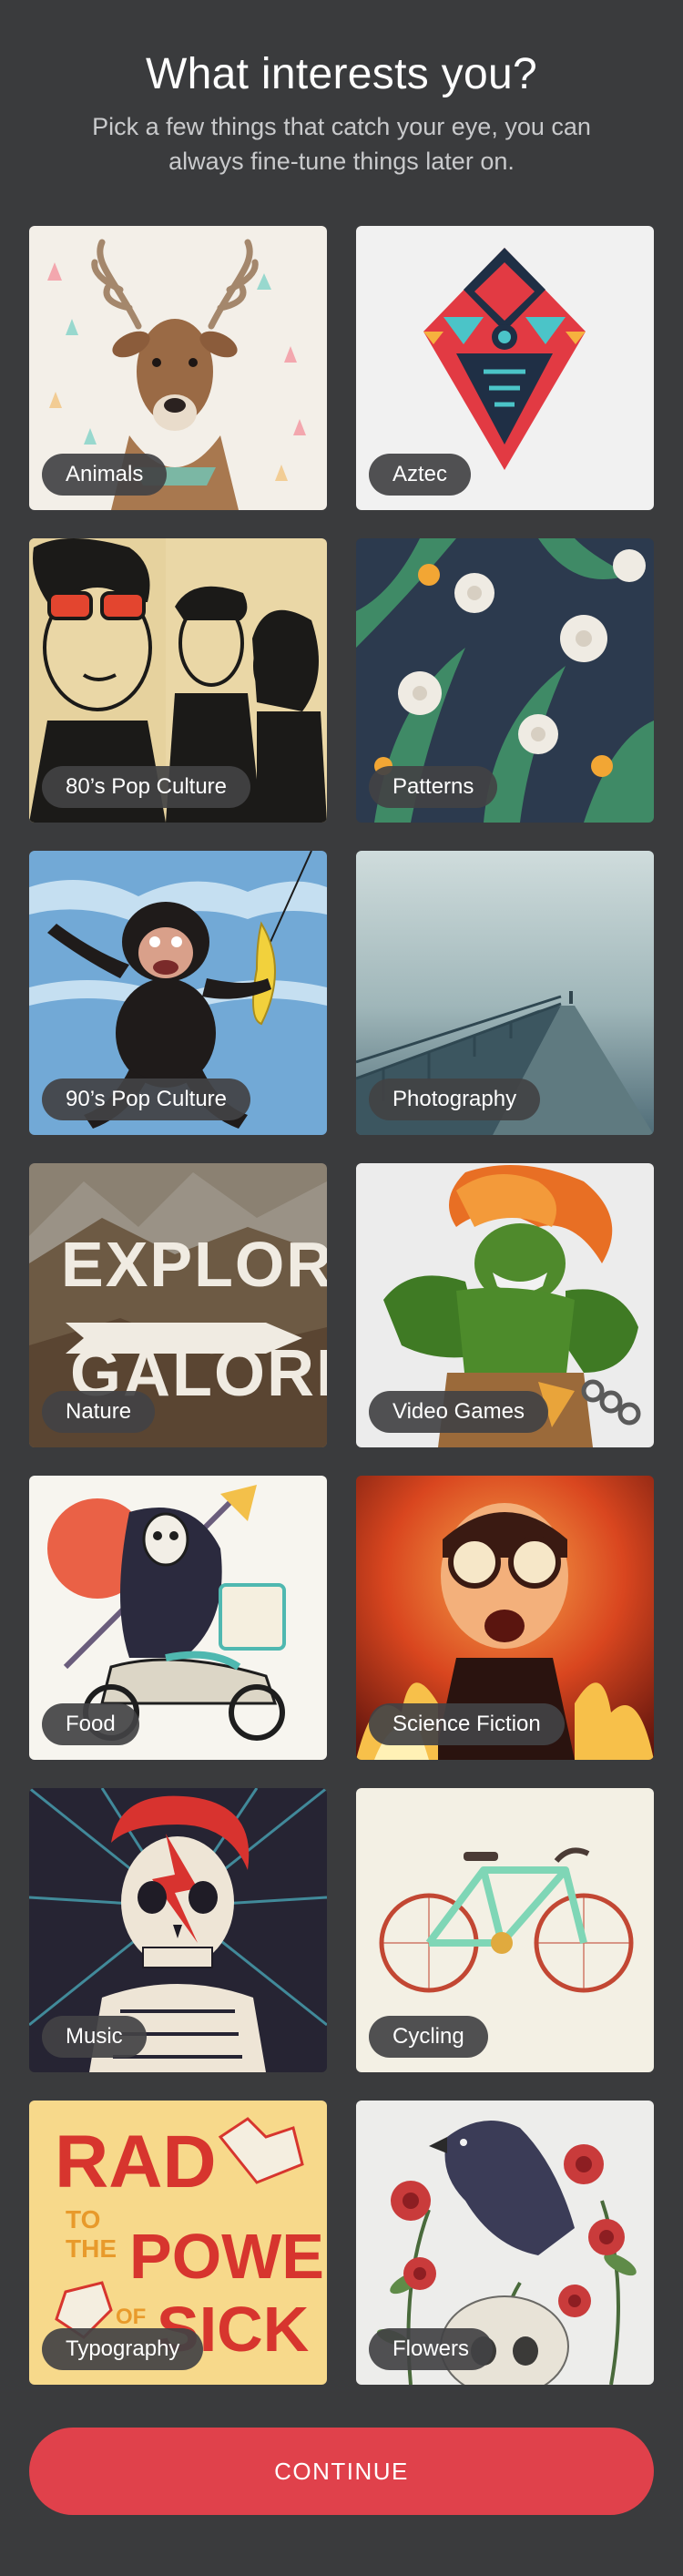 The height and width of the screenshot is (2576, 683). Describe the element at coordinates (505, 368) in the screenshot. I see `interest-card-aztec: Aztec` at that location.